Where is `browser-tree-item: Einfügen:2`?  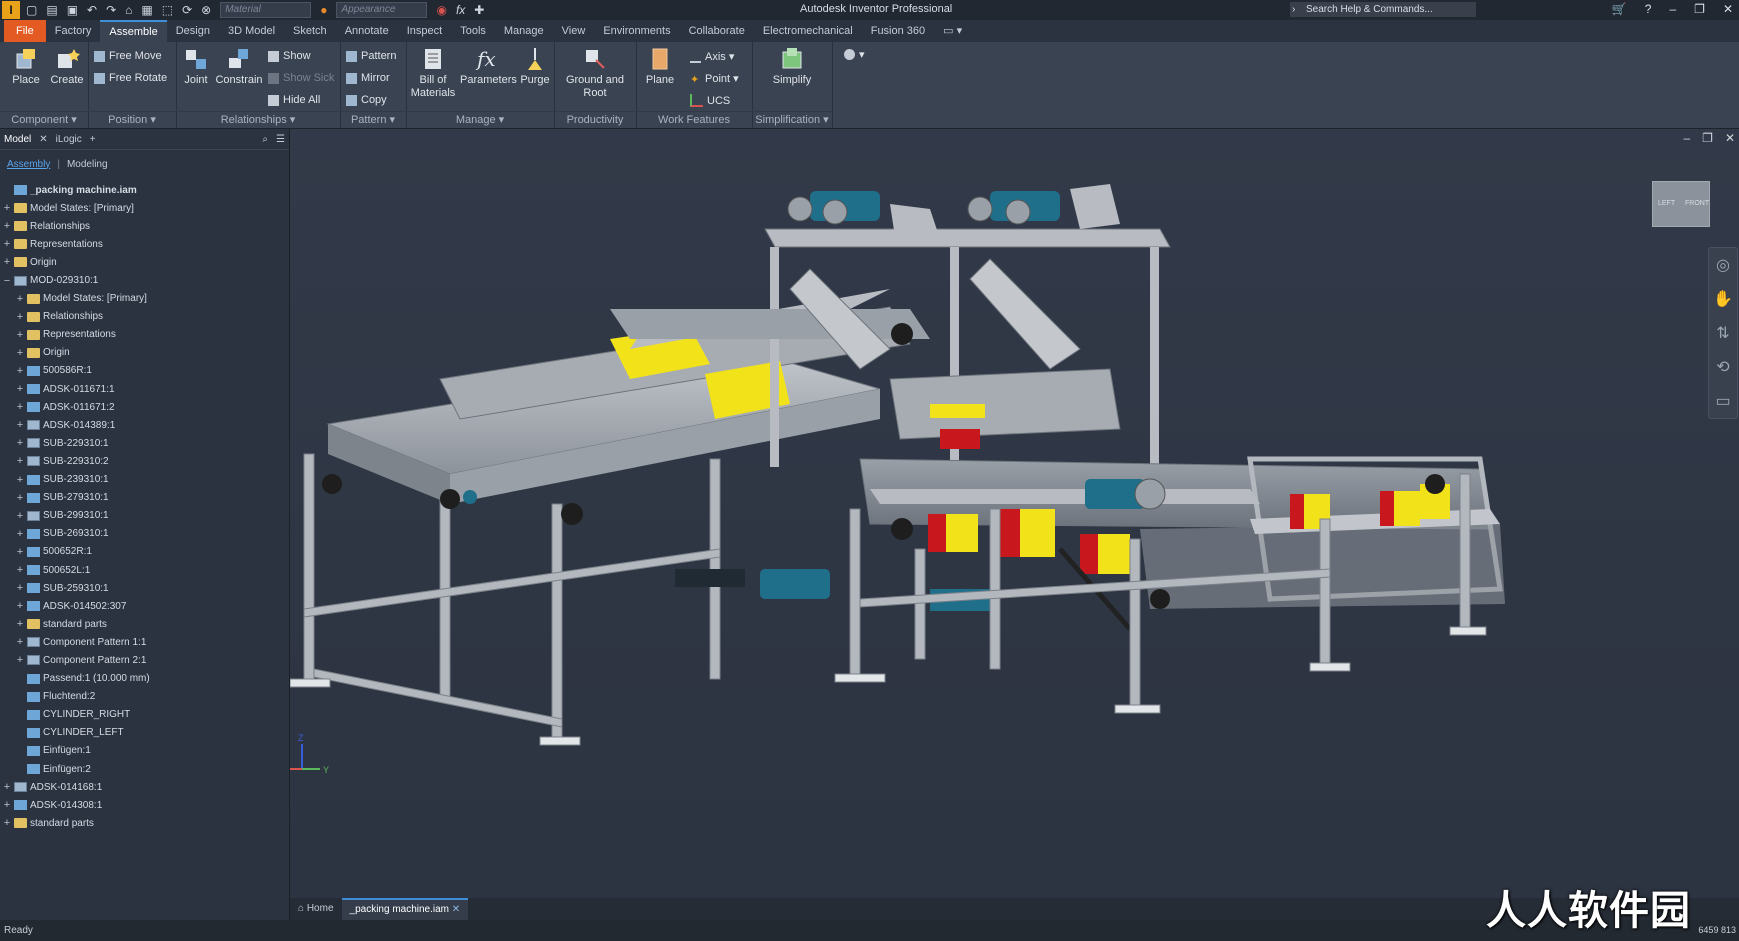 browser-tree-item: Einfügen:2 is located at coordinates (144, 769).